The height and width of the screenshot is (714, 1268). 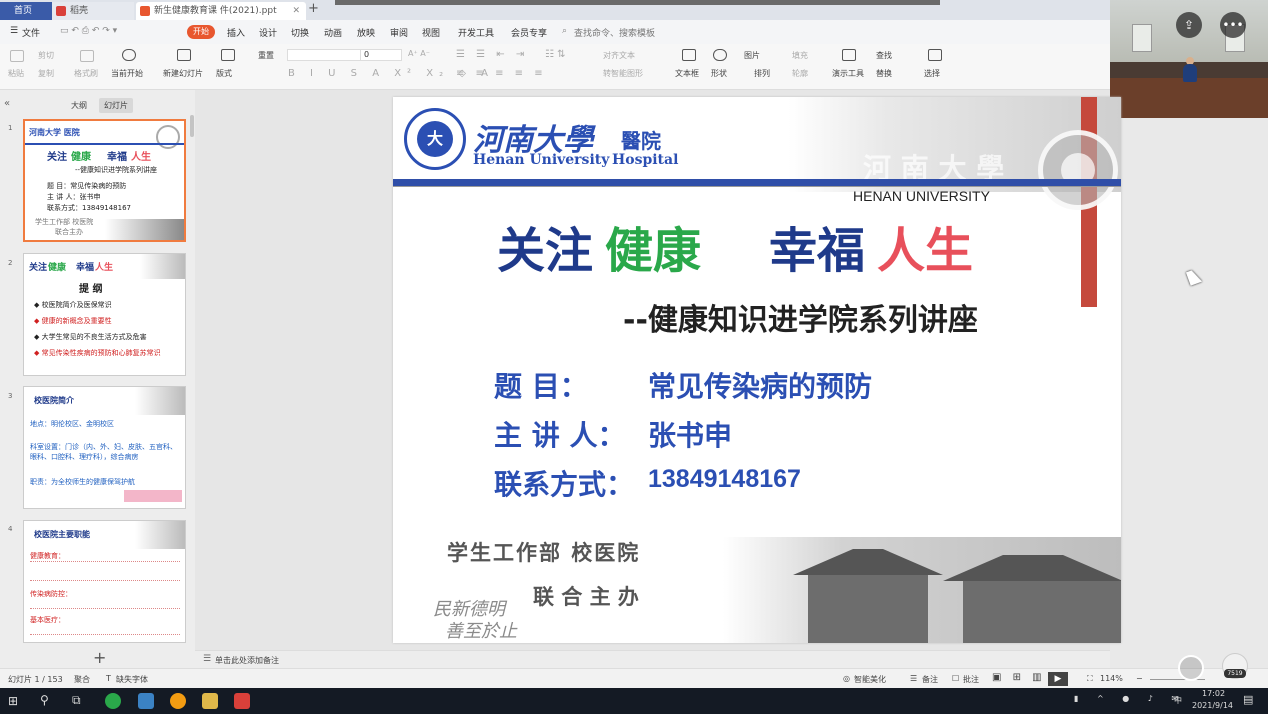 I want to click on outline-button: 轮廓, so click(x=800, y=73).